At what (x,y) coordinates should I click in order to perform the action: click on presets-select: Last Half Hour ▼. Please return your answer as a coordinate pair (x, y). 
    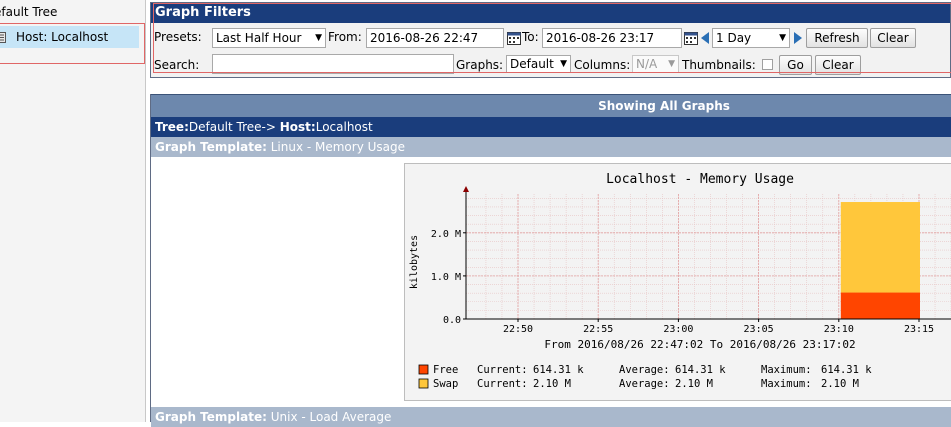
    Looking at the image, I should click on (269, 38).